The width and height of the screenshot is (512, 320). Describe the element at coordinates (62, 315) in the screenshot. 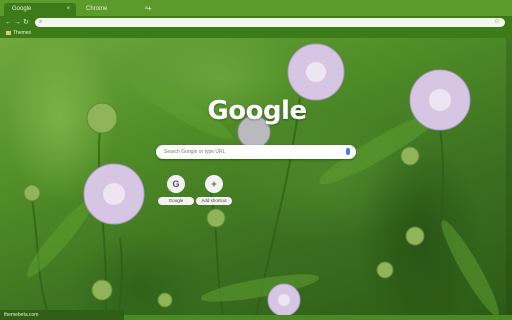

I see `status-bar: themebeta.com` at that location.